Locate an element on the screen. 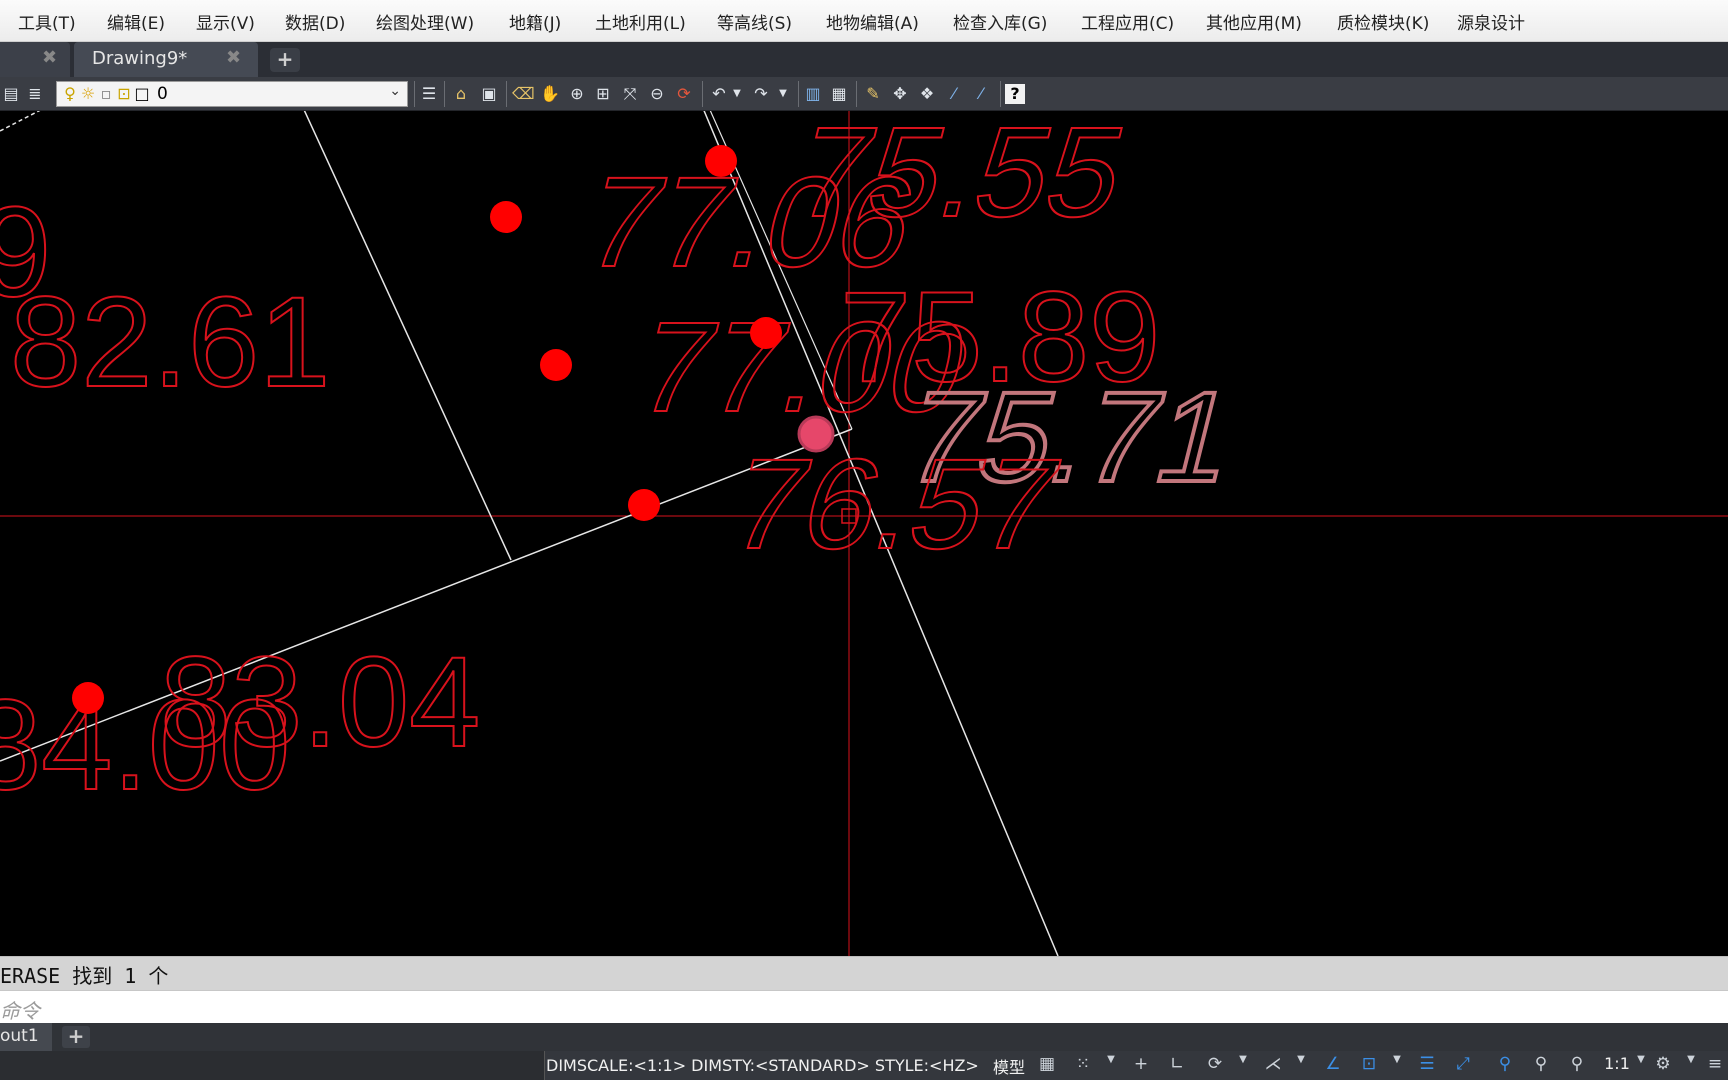 This screenshot has width=1728, height=1080. menu-land-use: 土地利用(L) is located at coordinates (640, 21).